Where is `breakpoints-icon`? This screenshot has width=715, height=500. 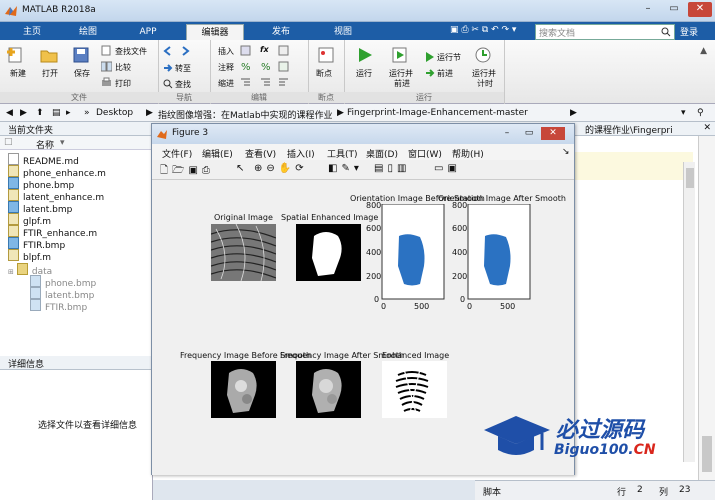 breakpoints-icon is located at coordinates (326, 55).